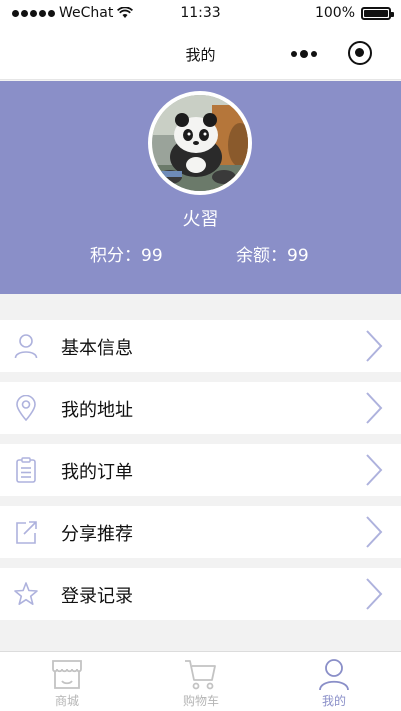 The image size is (401, 711). I want to click on menu-item-login-records: 登录记录, so click(200, 594).